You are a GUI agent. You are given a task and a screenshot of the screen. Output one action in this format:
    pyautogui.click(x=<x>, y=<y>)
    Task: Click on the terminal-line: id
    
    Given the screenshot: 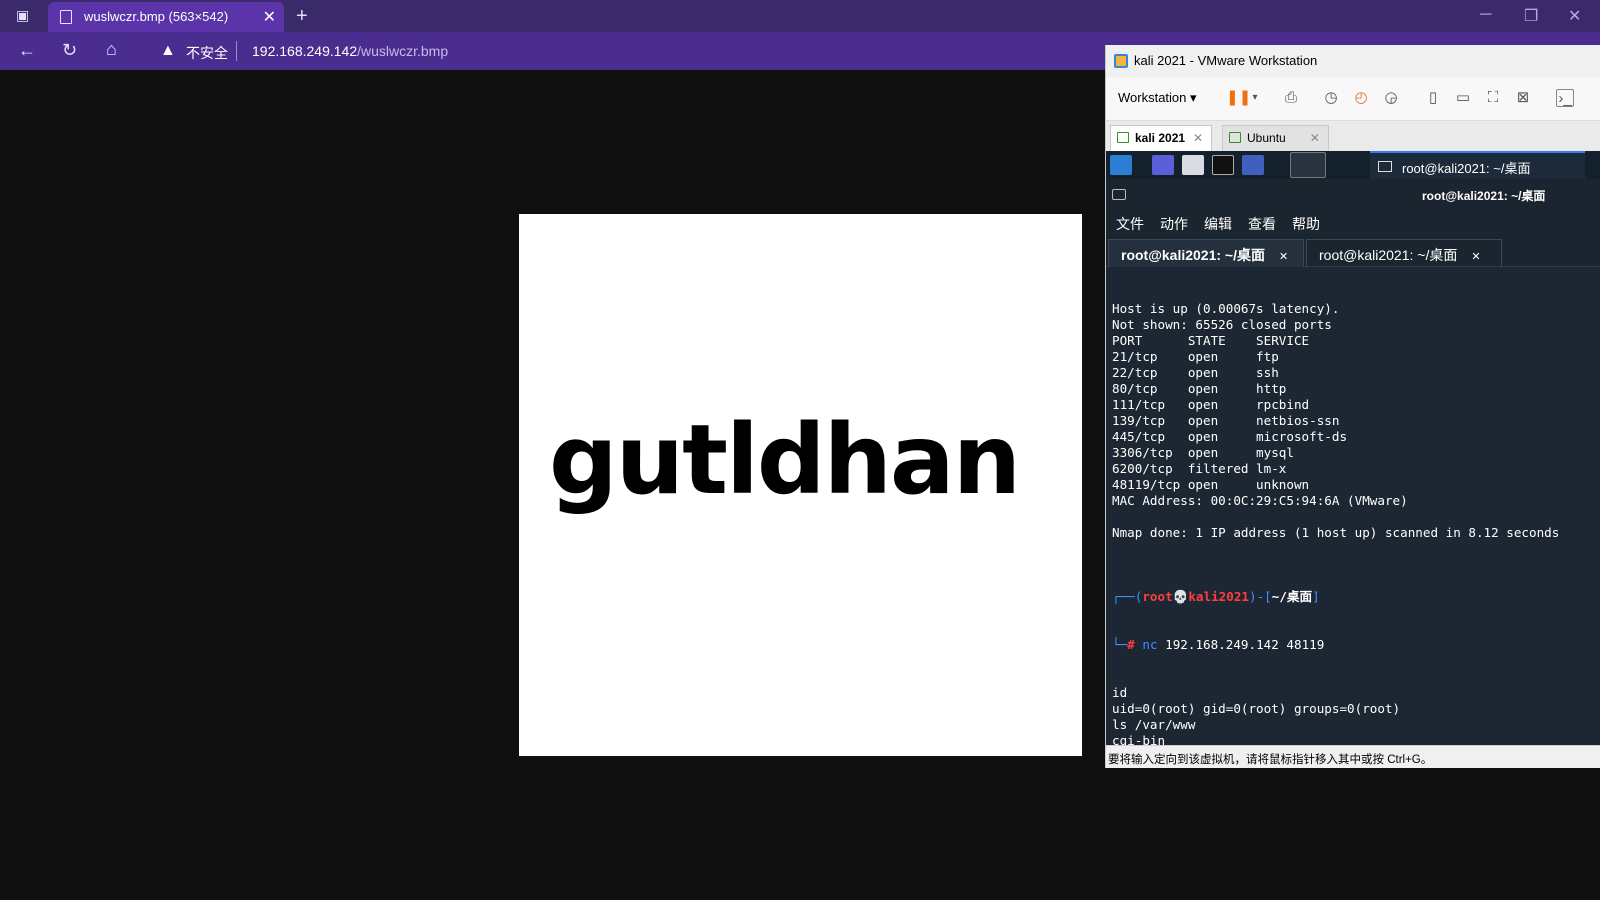 What is the action you would take?
    pyautogui.click(x=1120, y=692)
    